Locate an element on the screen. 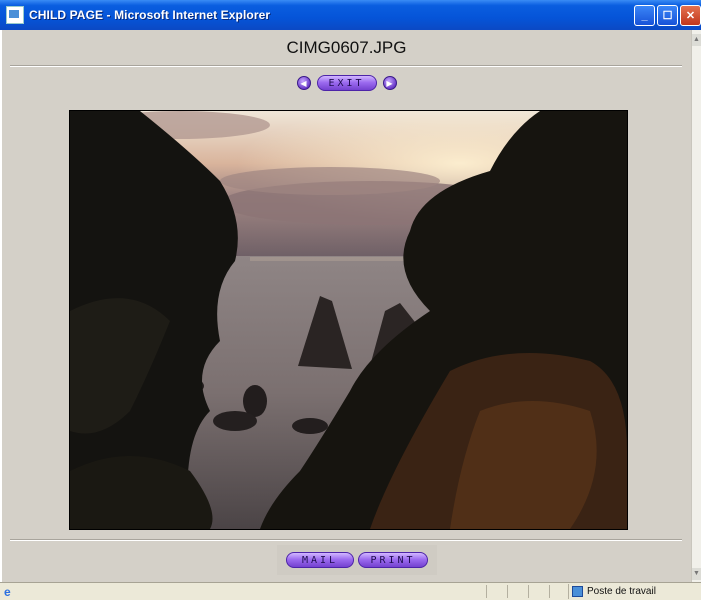  print-button: PRINT is located at coordinates (393, 560).